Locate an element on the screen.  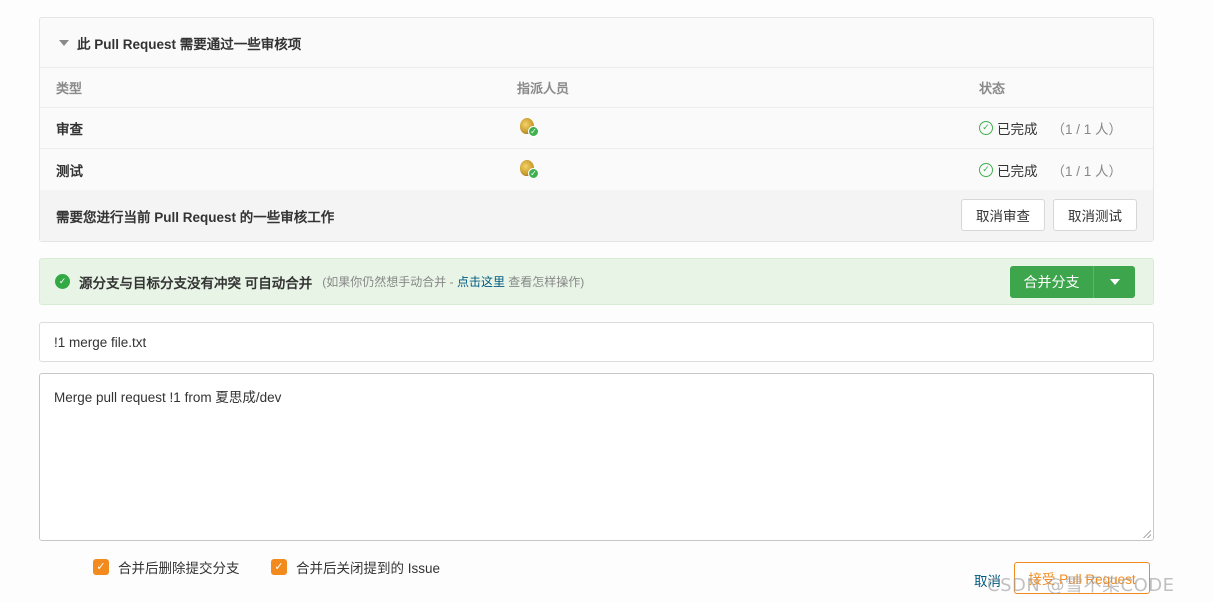
merge-message: 源分支与目标分支没有冲突 可自动合并 is located at coordinates (196, 283).